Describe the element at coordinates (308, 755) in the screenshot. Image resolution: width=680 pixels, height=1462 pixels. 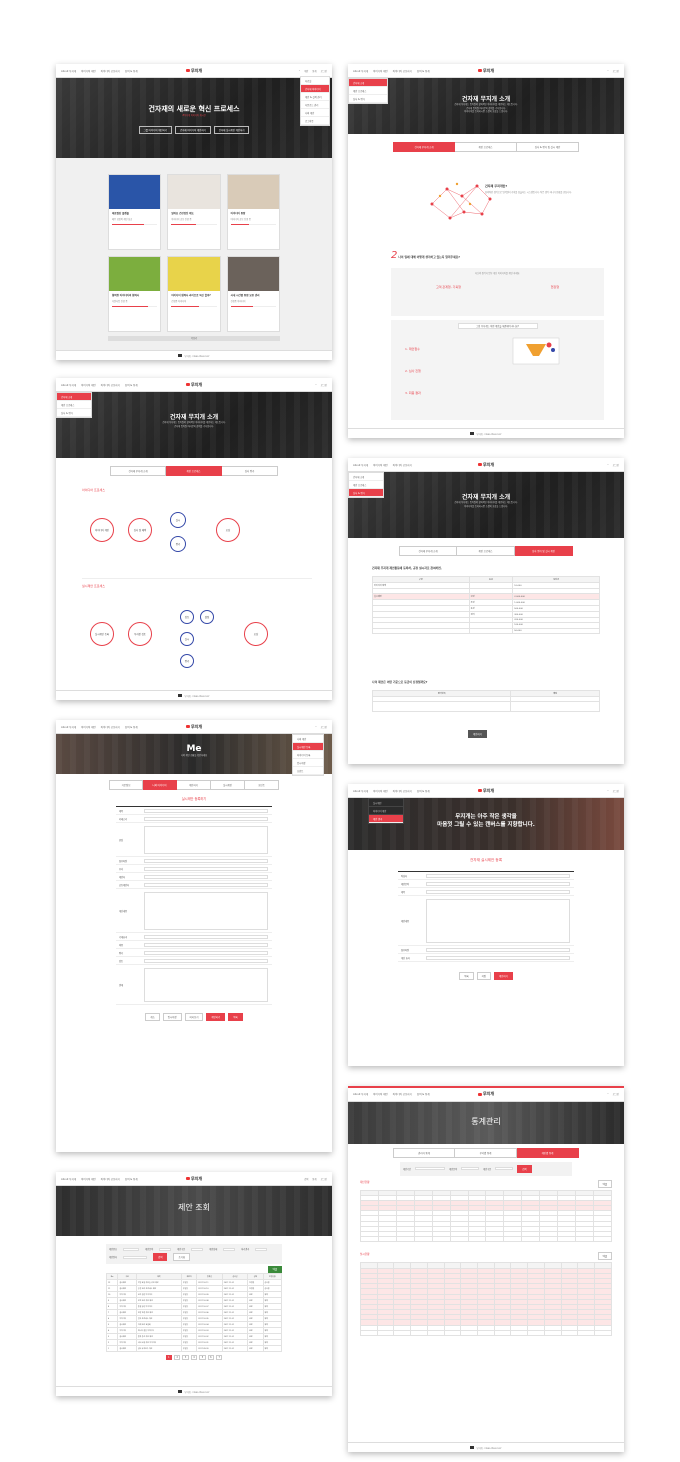
I see `menu-item: 아이디어 등록` at that location.